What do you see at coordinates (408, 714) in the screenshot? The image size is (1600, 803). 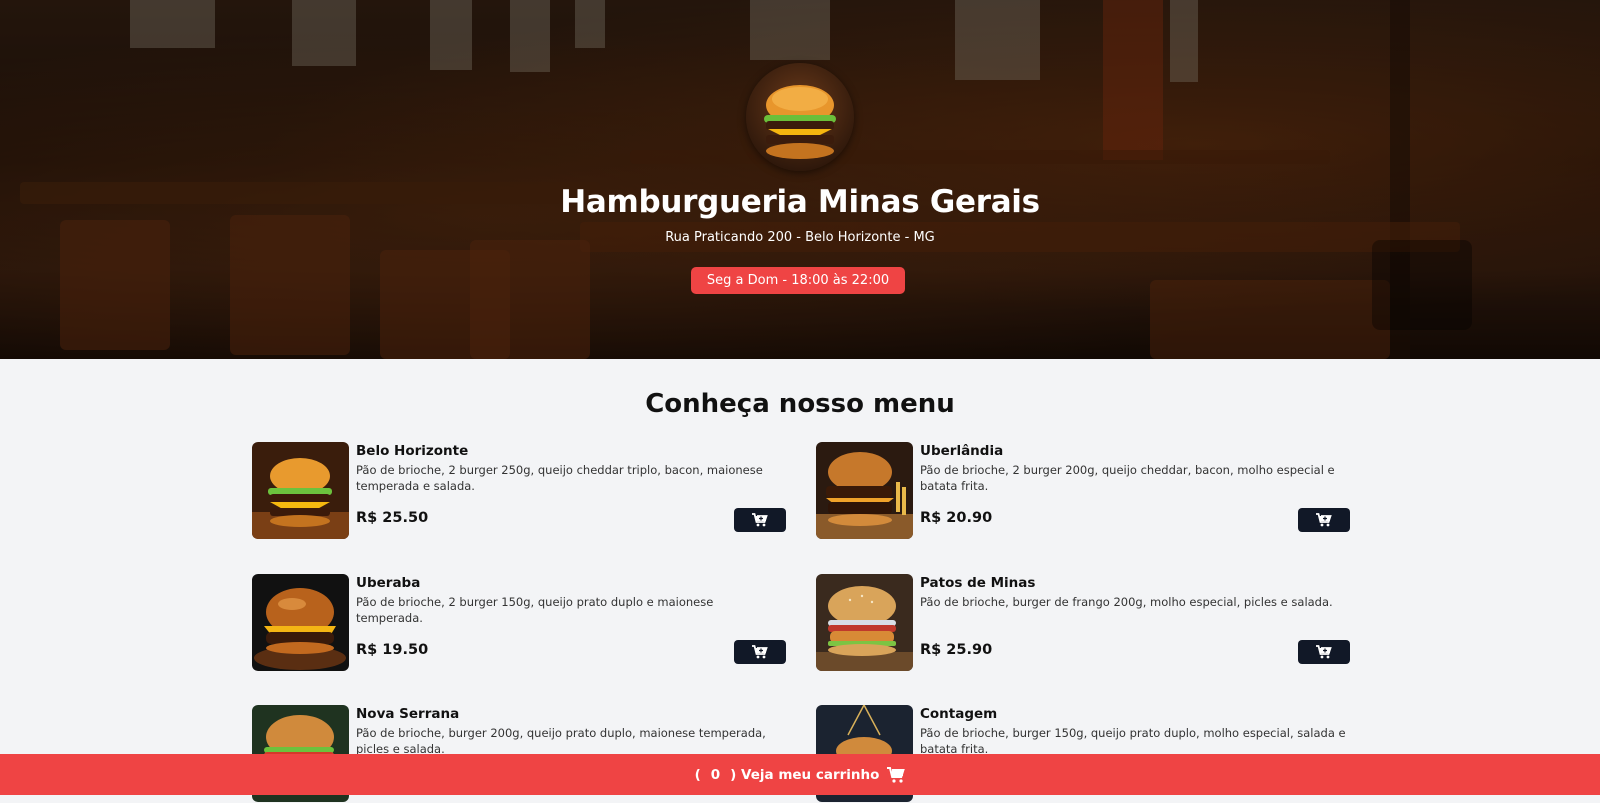 I see `item-name: Nova Serrana` at bounding box center [408, 714].